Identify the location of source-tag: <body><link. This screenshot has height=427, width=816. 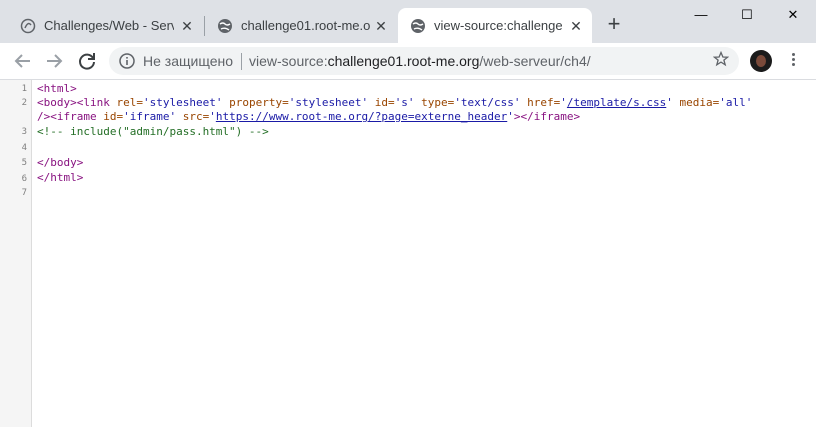
(77, 102).